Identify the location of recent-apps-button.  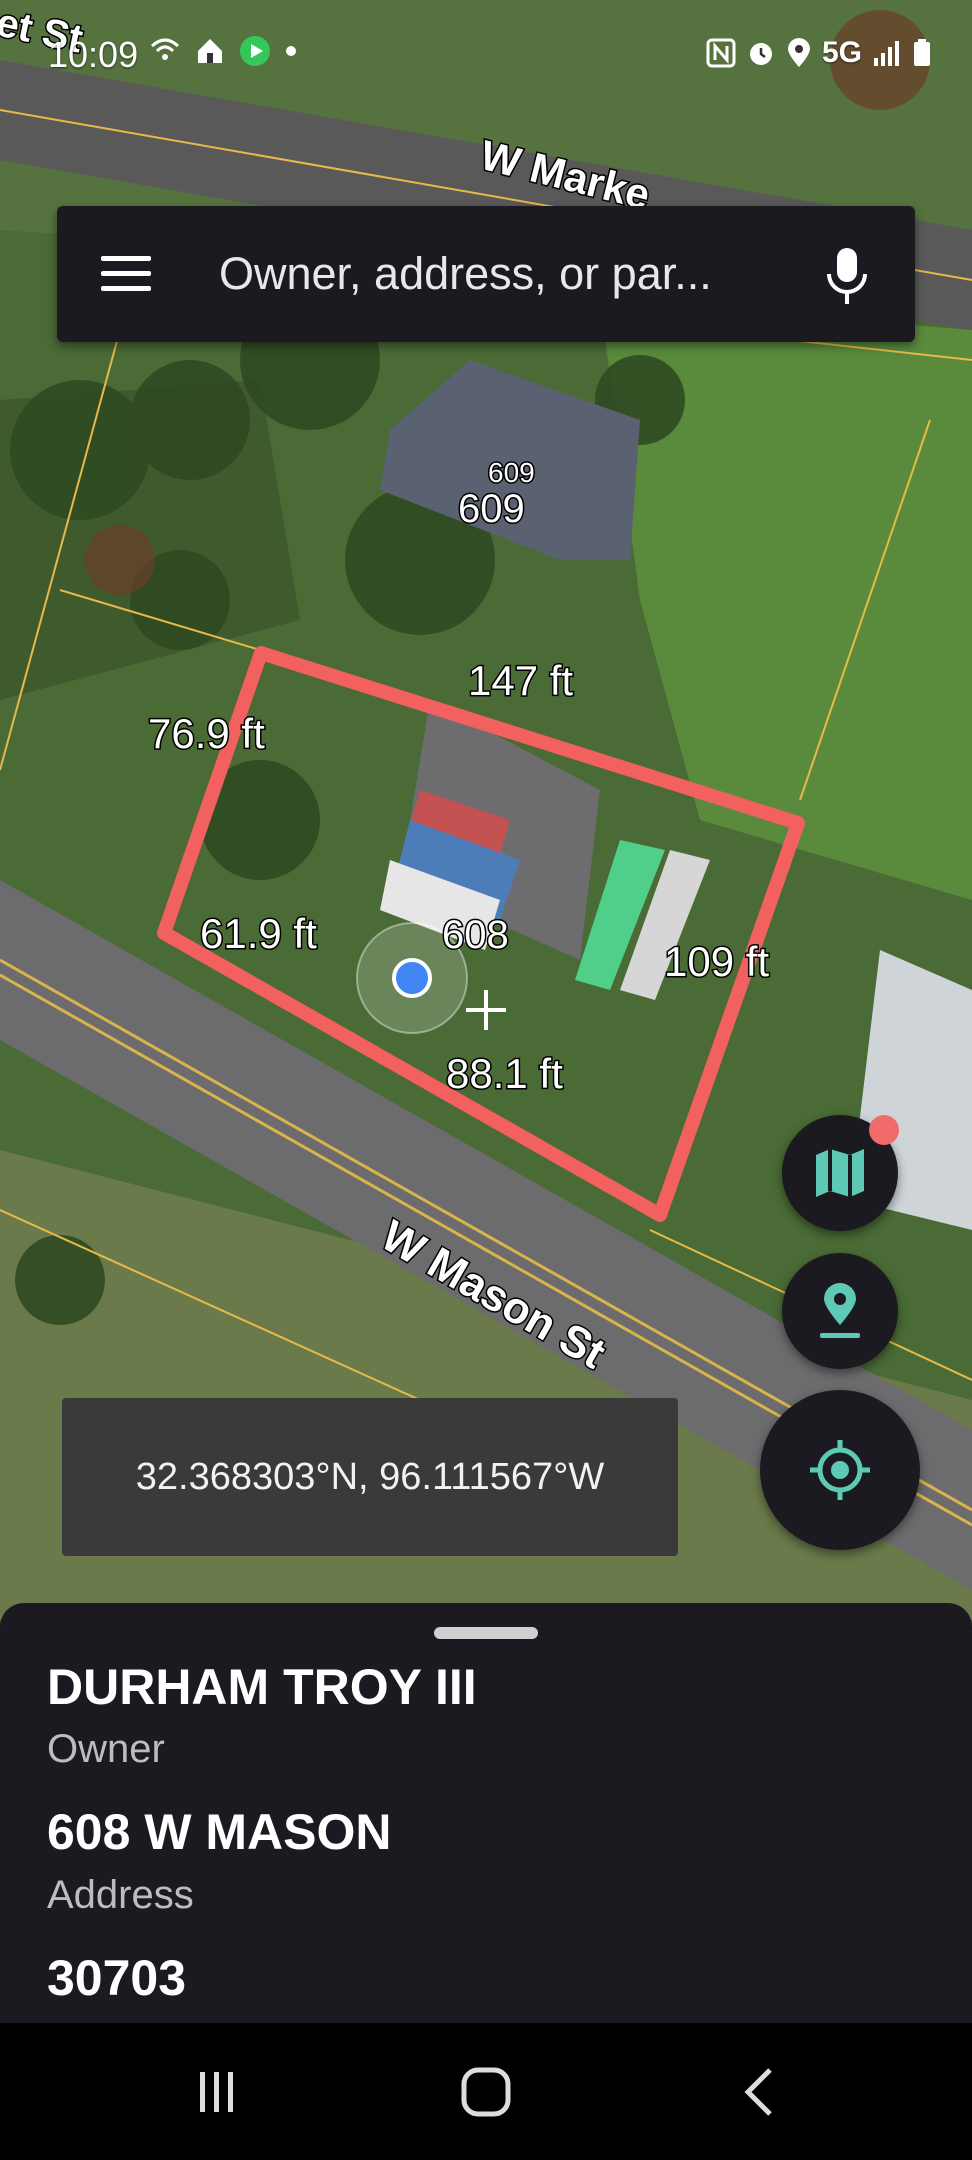
(217, 2091).